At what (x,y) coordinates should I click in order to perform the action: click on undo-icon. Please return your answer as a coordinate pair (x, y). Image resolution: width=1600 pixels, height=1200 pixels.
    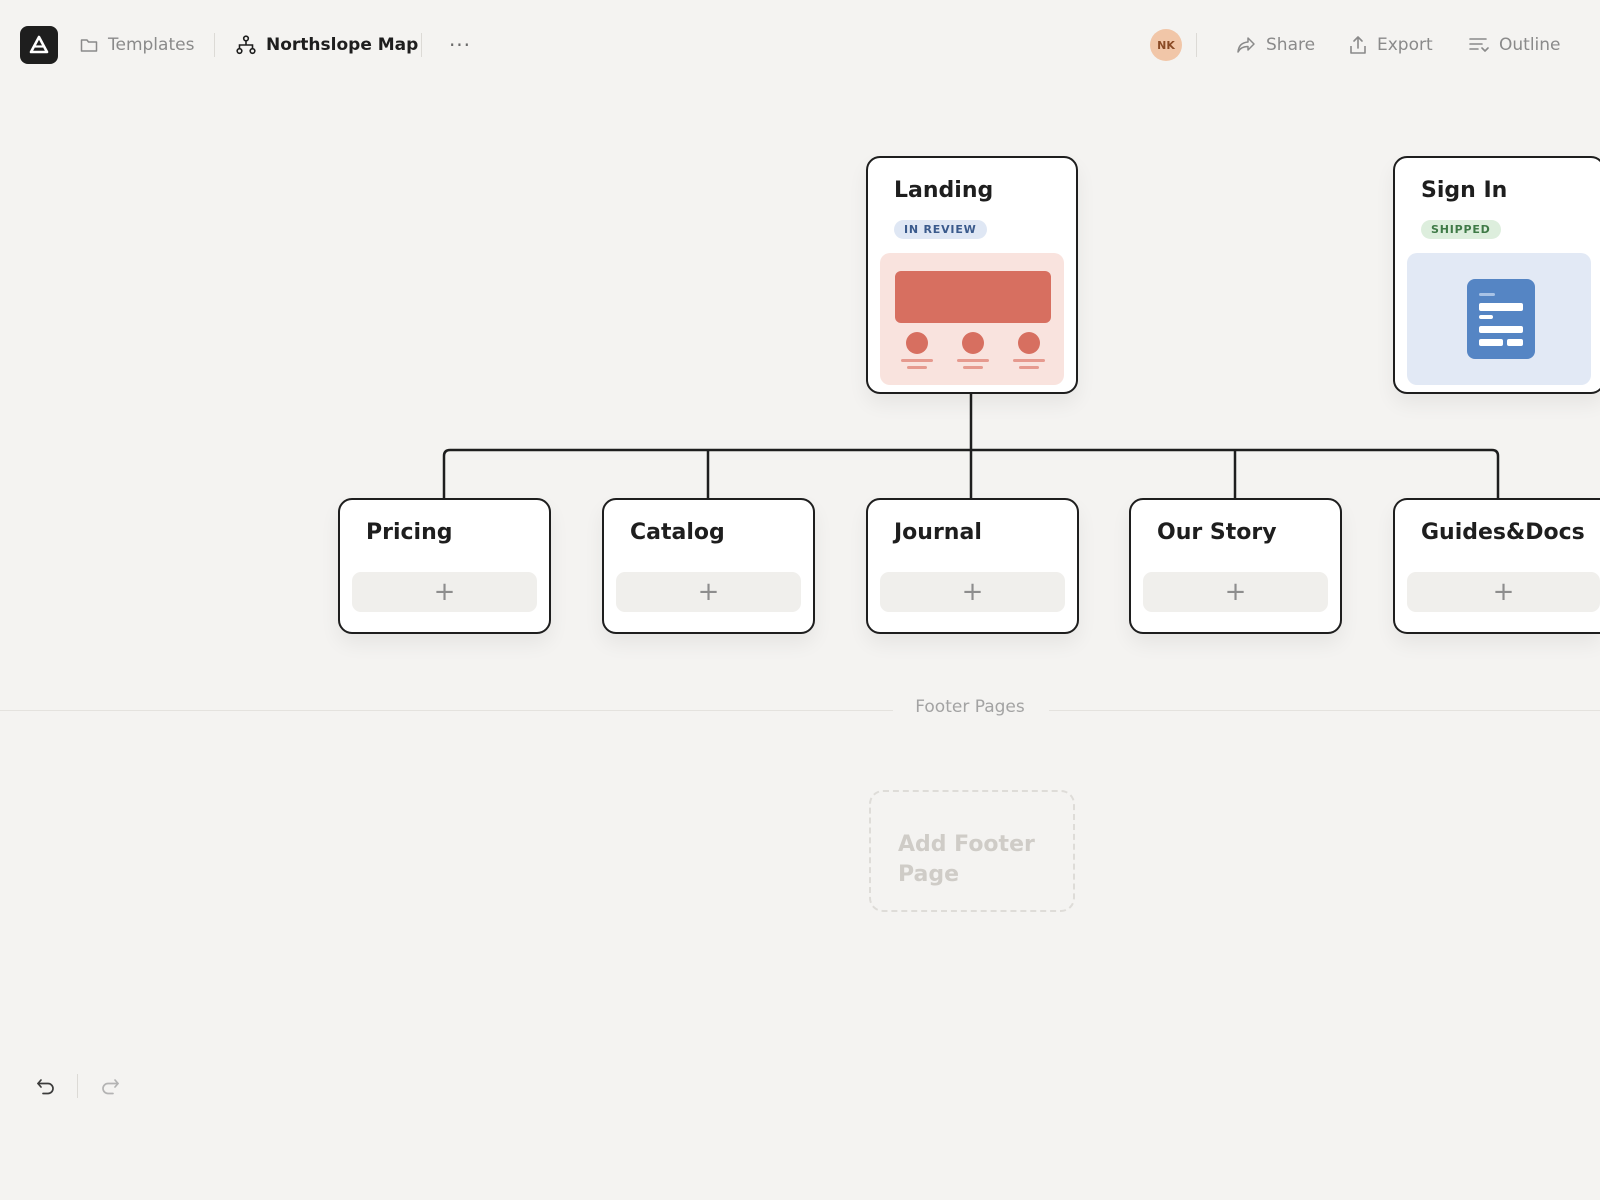
    Looking at the image, I should click on (45, 1087).